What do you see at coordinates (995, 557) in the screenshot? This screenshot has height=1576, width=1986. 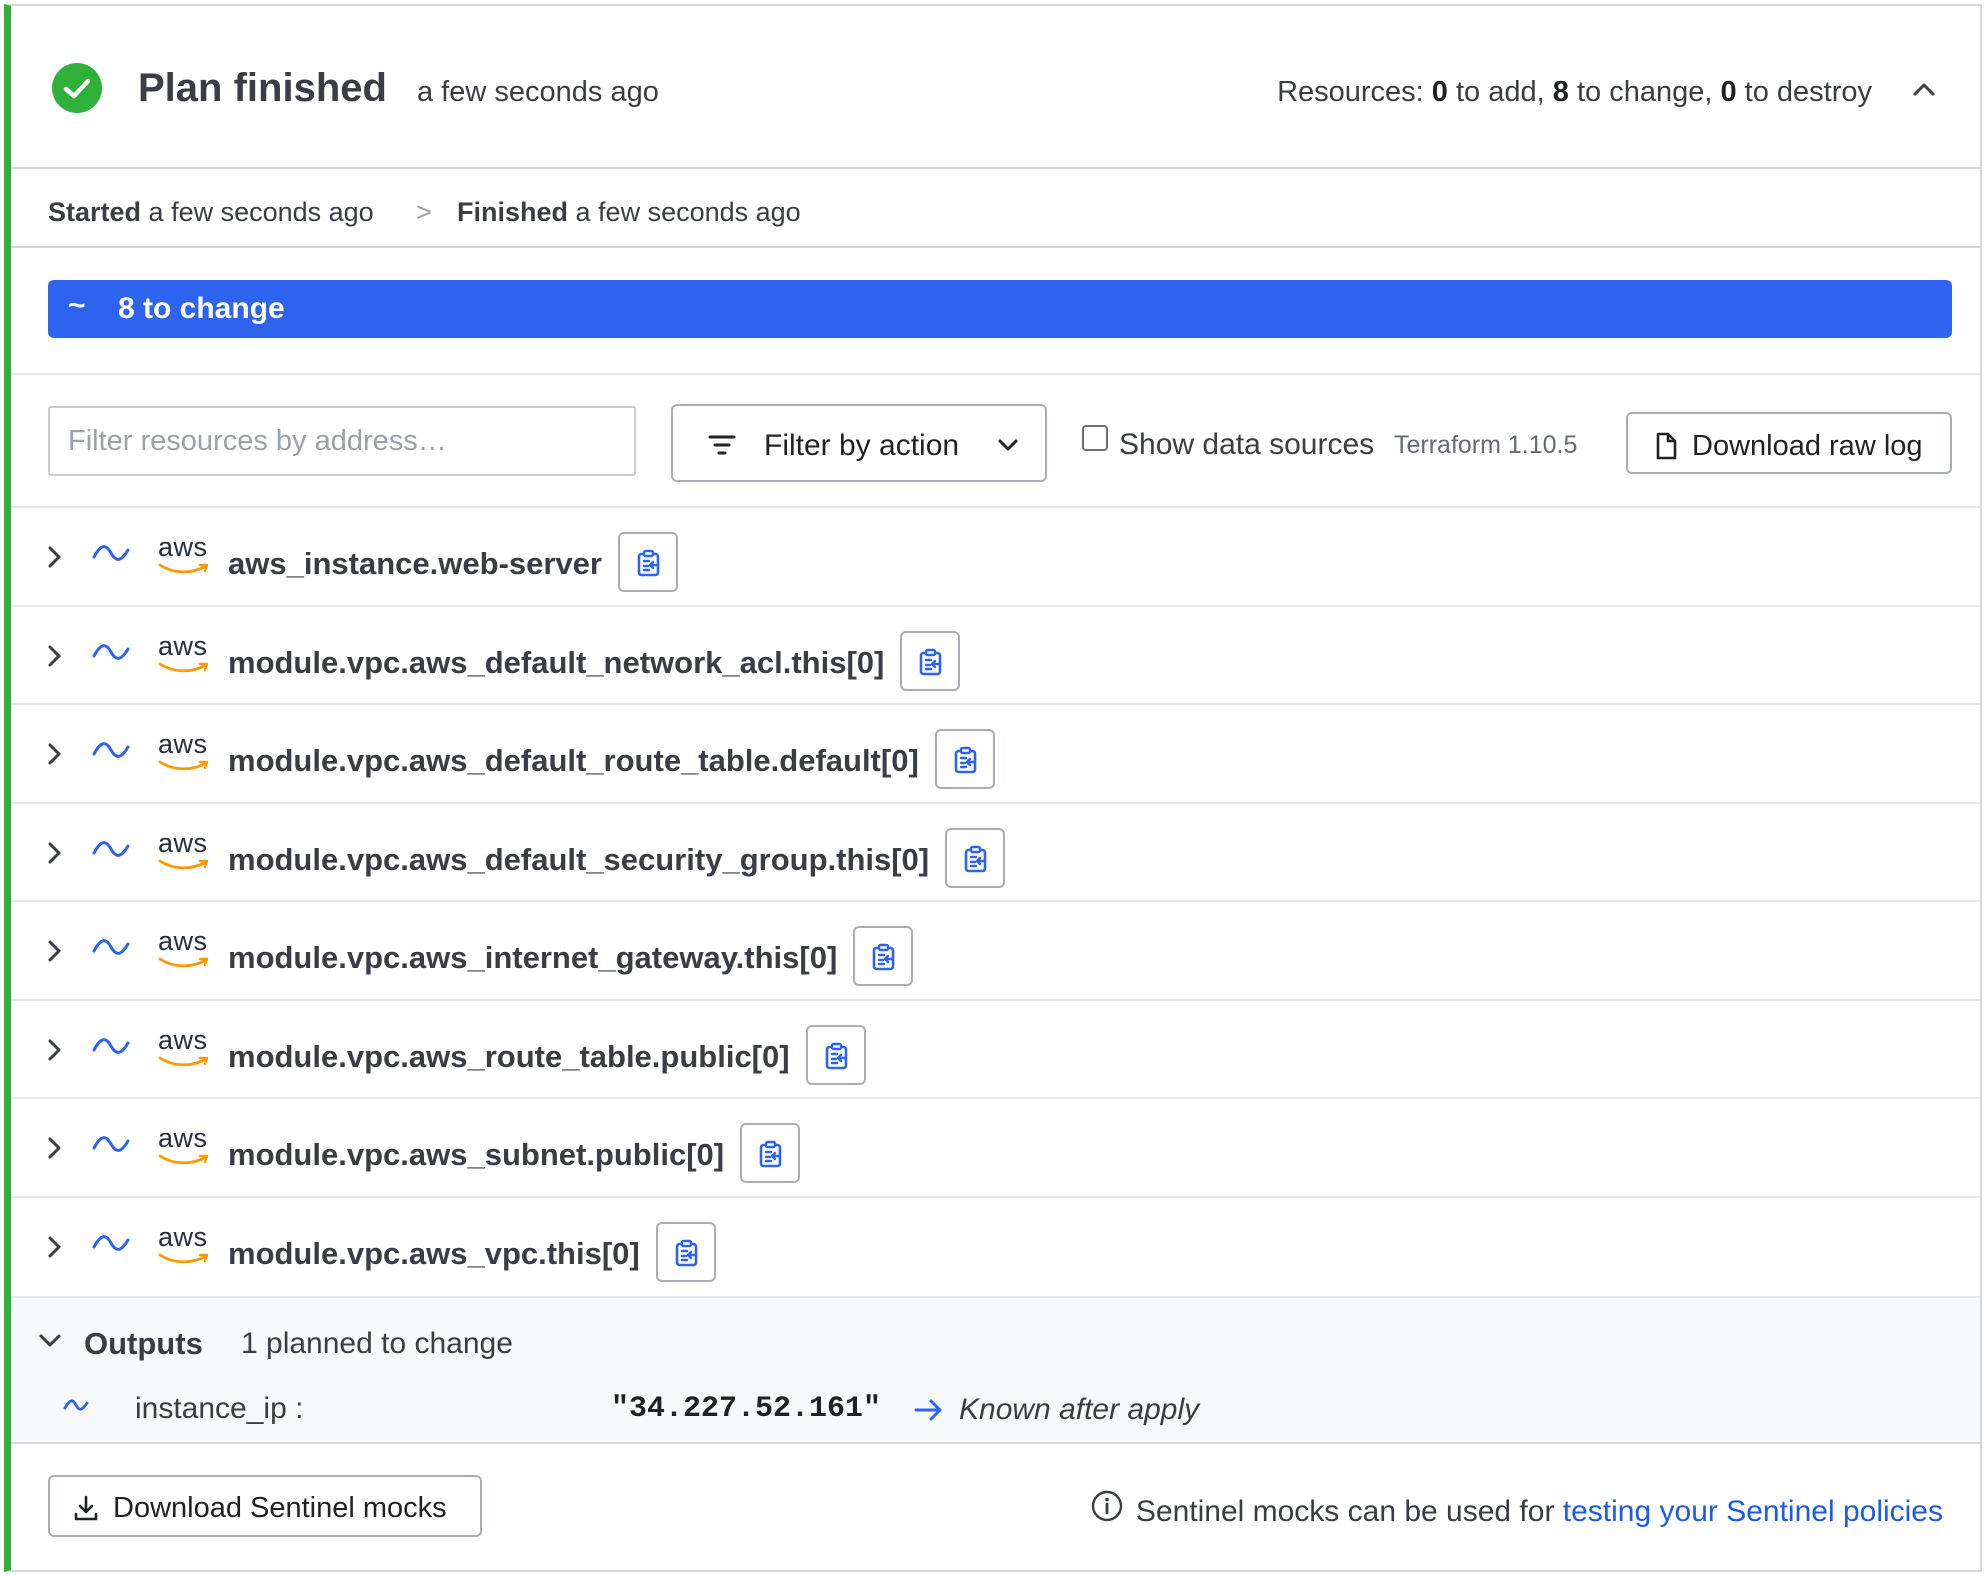 I see `resource-row: aws aws_instance.web-server` at bounding box center [995, 557].